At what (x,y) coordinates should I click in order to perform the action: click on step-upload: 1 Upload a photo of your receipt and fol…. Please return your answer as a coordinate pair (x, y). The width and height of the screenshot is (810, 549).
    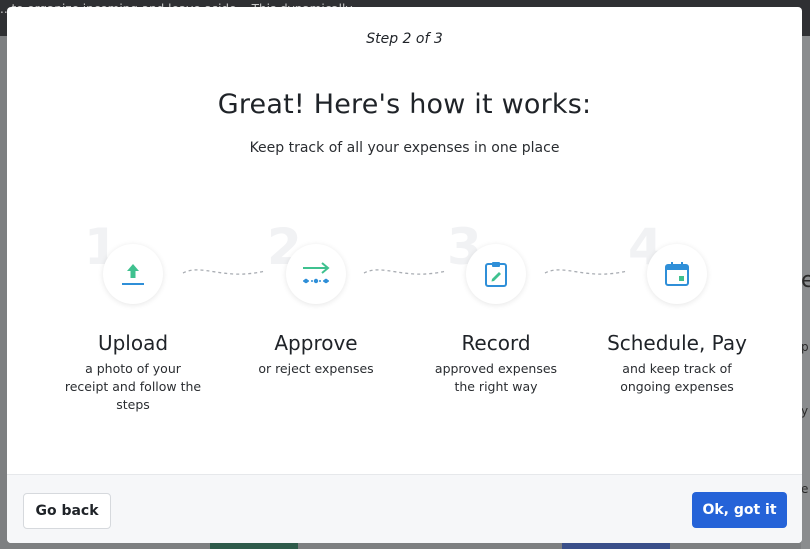
    Looking at the image, I should click on (133, 322).